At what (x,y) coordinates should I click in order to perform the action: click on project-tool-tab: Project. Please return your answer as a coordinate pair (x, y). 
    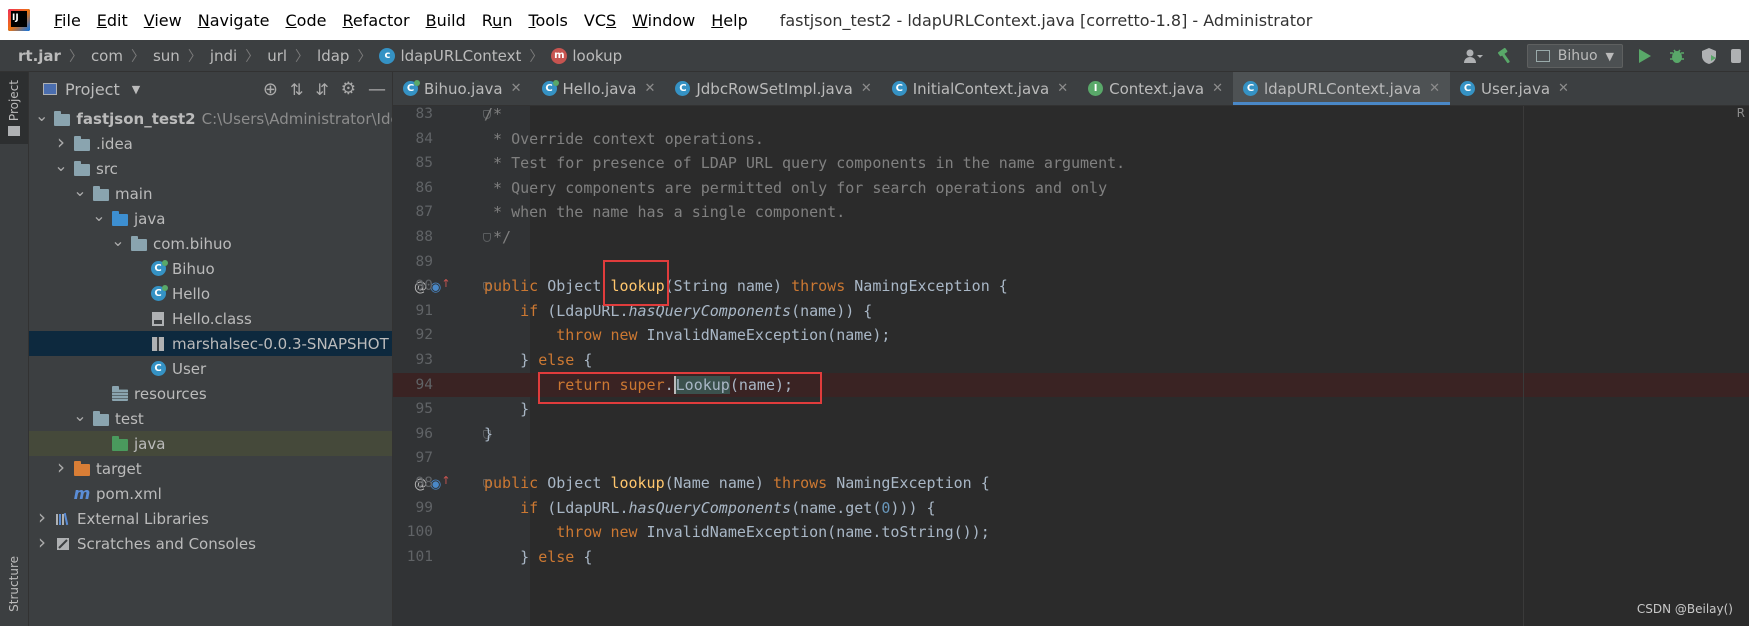
    Looking at the image, I should click on (14, 108).